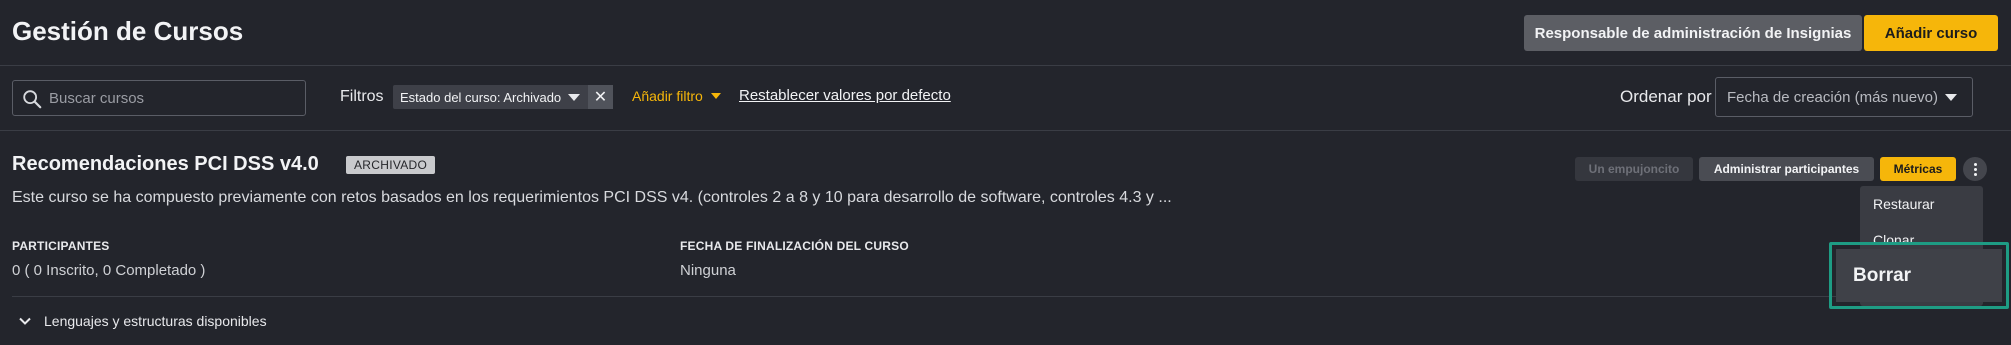  Describe the element at coordinates (600, 97) in the screenshot. I see `close-icon: ✕` at that location.